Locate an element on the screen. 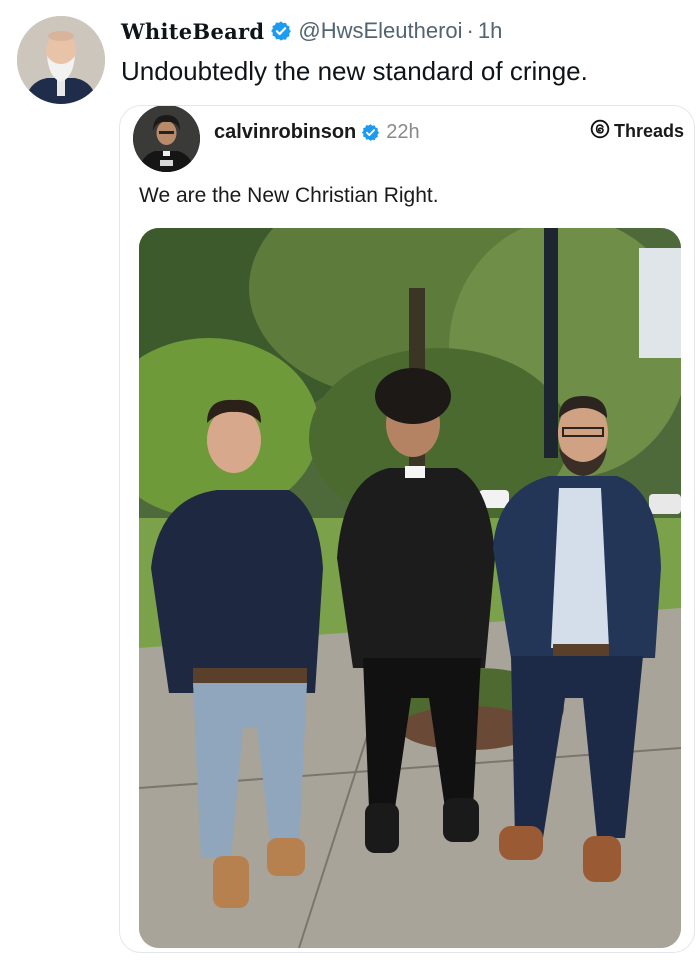 The width and height of the screenshot is (698, 960). author-avatar is located at coordinates (61, 60).